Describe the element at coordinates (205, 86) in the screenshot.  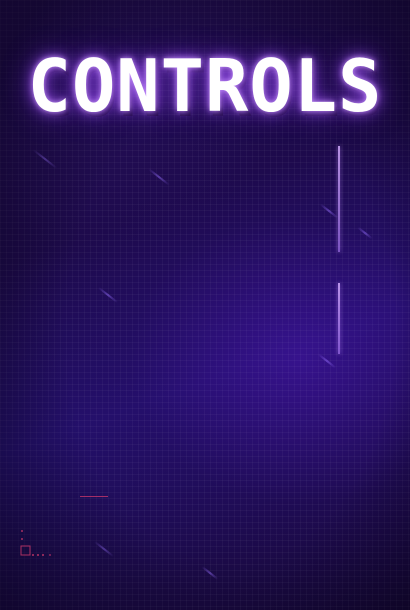
I see `page-title: CONTROLS` at that location.